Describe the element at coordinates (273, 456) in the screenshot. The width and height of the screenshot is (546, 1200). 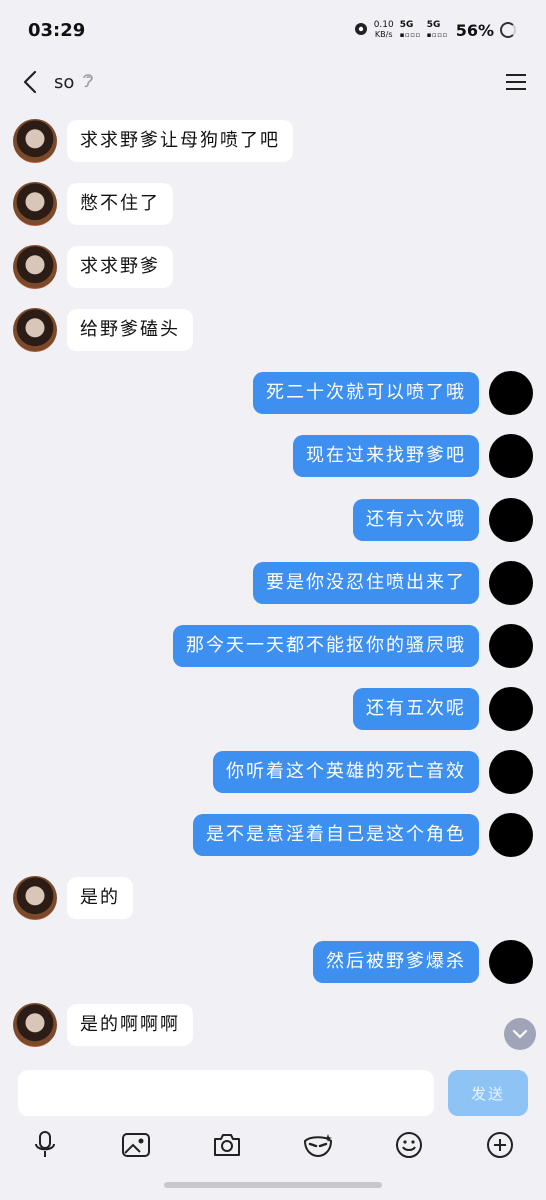
I see `message-row: 现在过来找野爹吧` at that location.